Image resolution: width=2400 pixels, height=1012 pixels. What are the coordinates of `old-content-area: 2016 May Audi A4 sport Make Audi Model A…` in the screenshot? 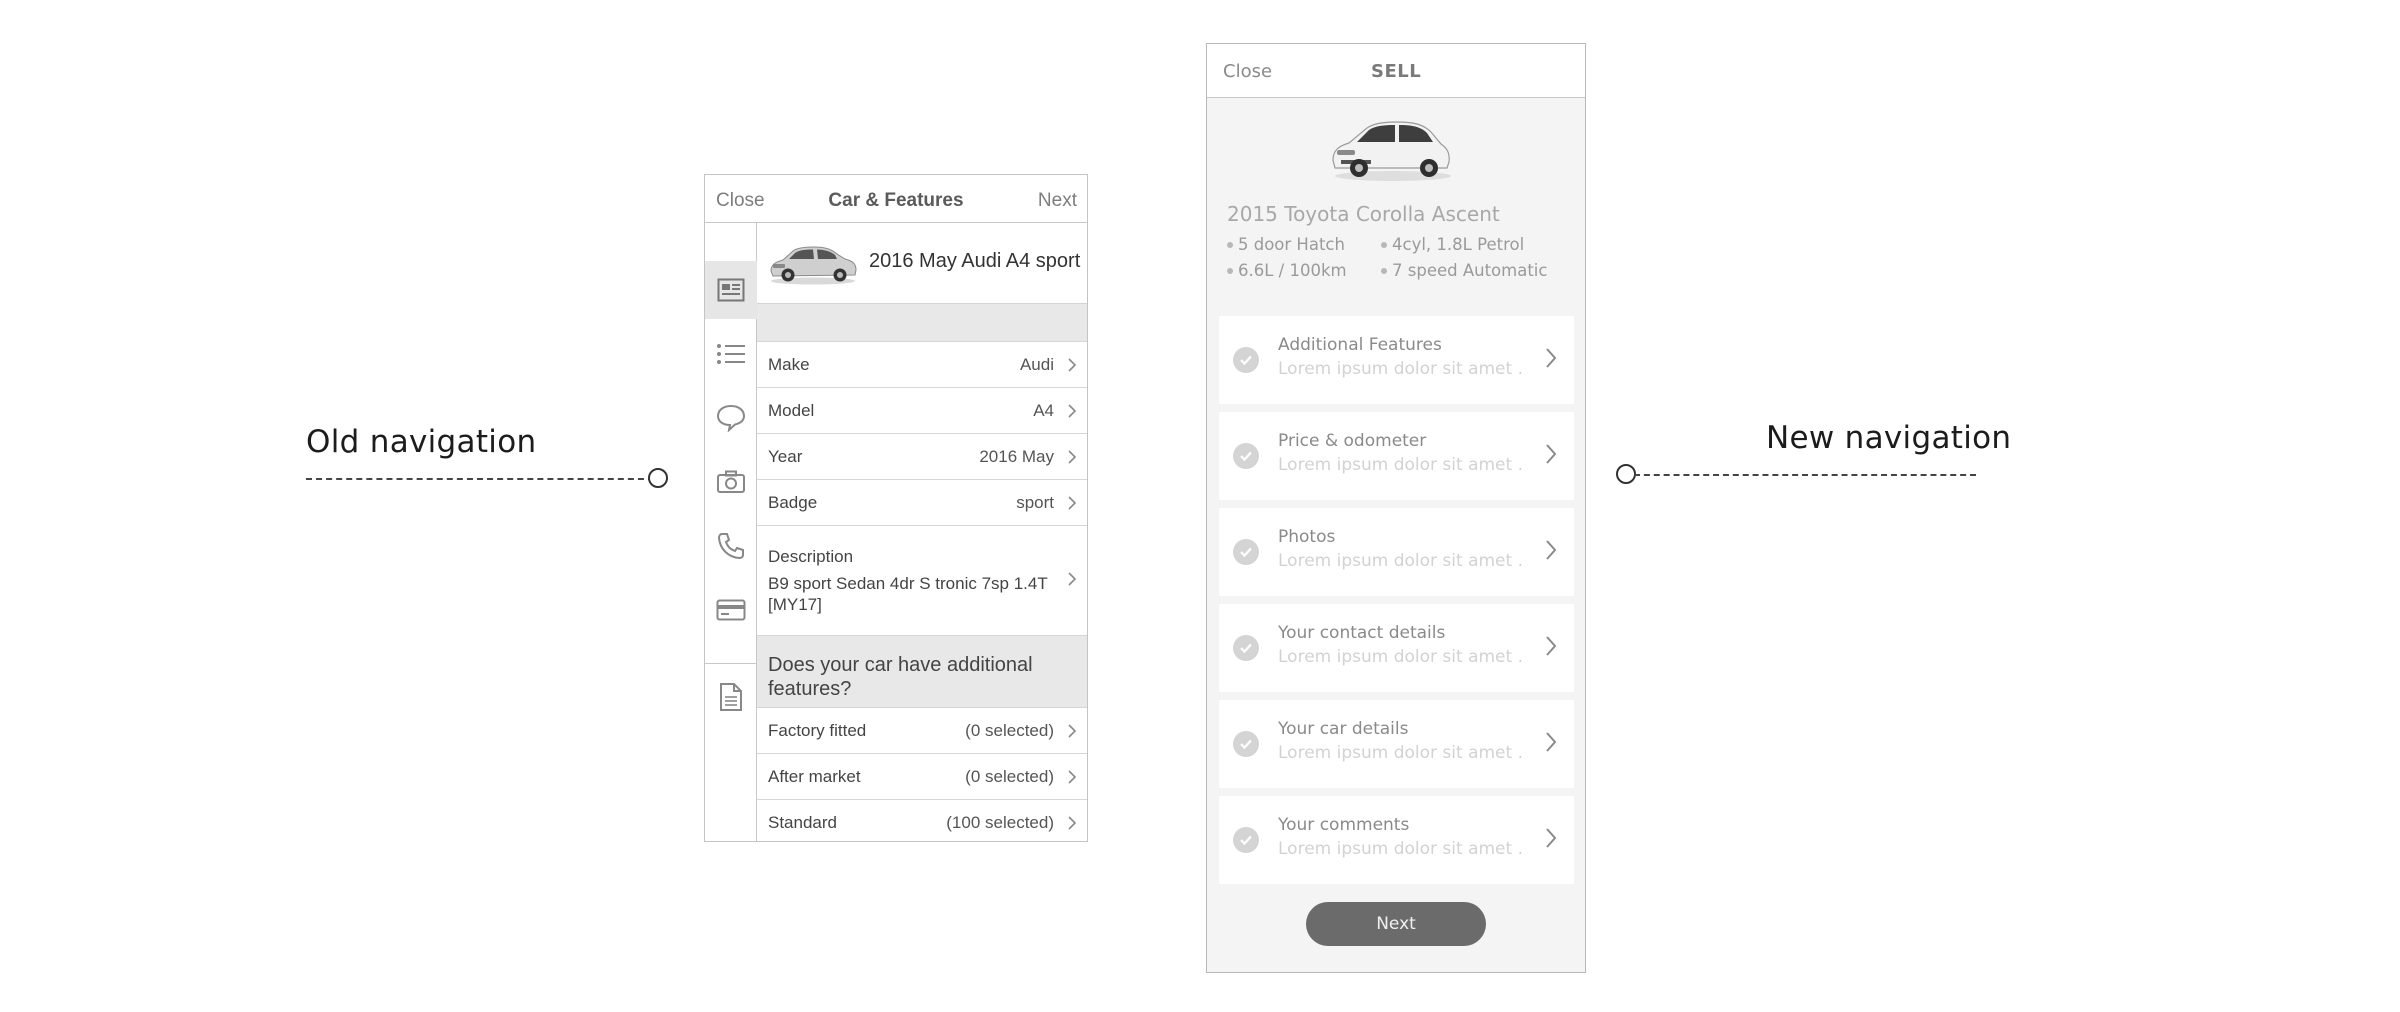 It's located at (922, 532).